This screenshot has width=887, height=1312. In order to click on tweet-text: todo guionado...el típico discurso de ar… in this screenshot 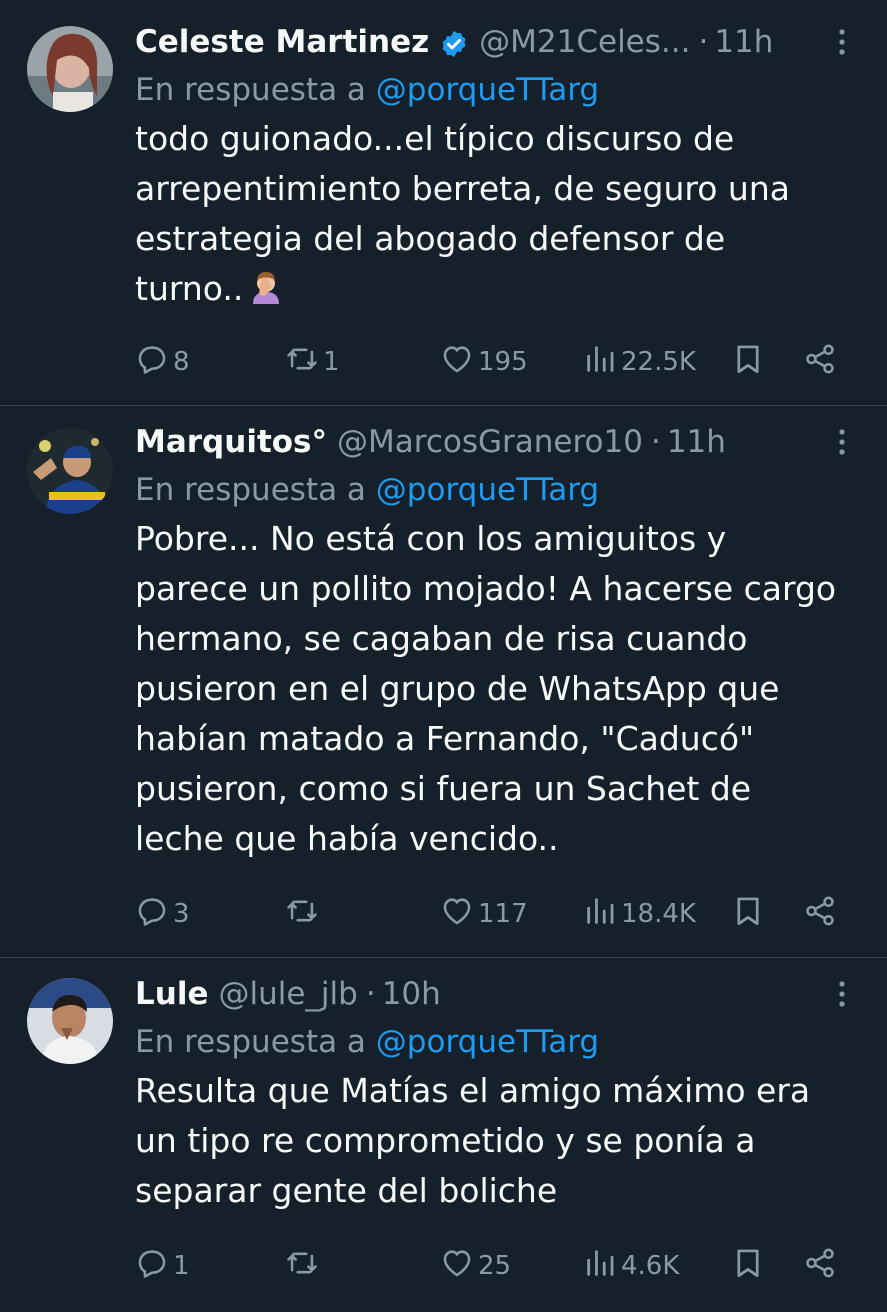, I will do `click(496, 214)`.